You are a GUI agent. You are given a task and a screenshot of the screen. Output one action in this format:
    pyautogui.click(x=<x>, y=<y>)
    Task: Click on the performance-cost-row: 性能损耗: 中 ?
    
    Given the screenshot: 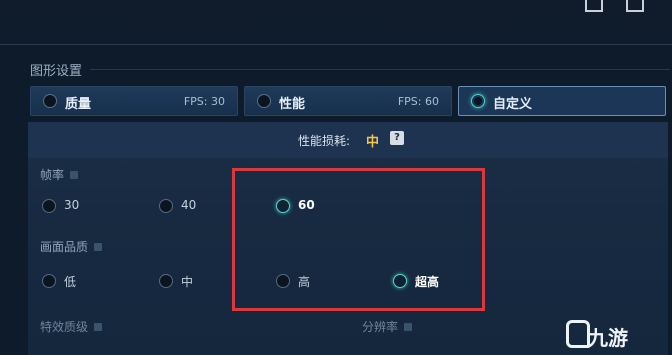 What is the action you would take?
    pyautogui.click(x=348, y=140)
    